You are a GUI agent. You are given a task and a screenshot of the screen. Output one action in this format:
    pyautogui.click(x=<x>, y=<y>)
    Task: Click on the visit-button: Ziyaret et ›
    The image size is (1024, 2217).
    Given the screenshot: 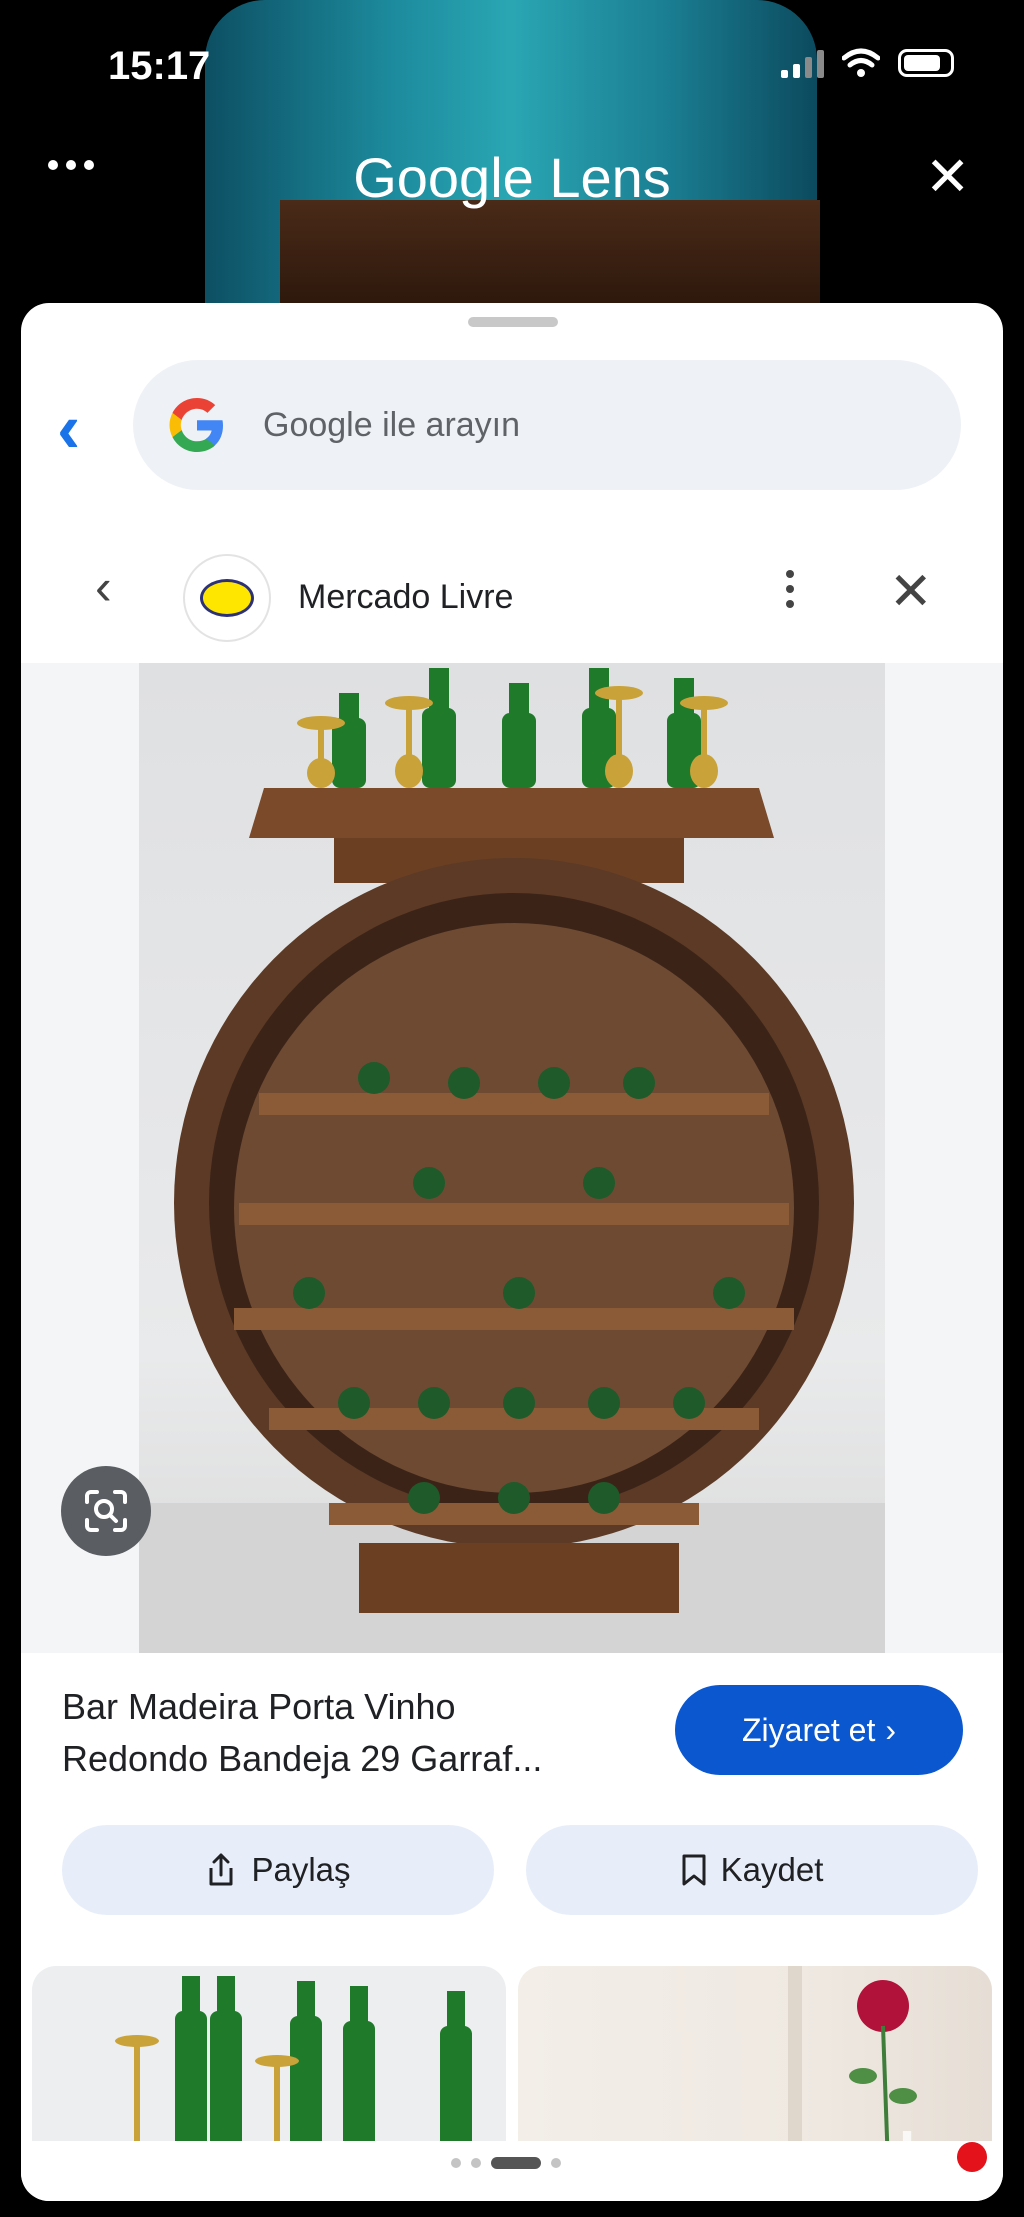 What is the action you would take?
    pyautogui.click(x=819, y=1730)
    